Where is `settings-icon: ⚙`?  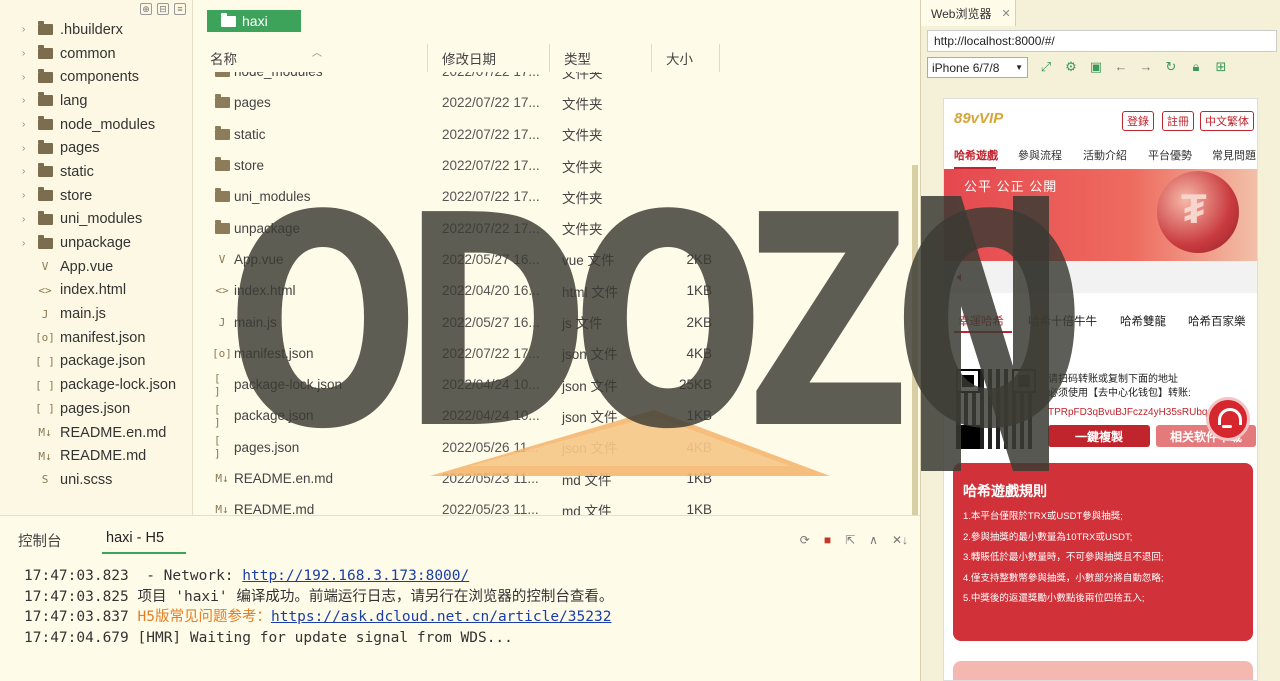
settings-icon: ⚙ is located at coordinates (1071, 67).